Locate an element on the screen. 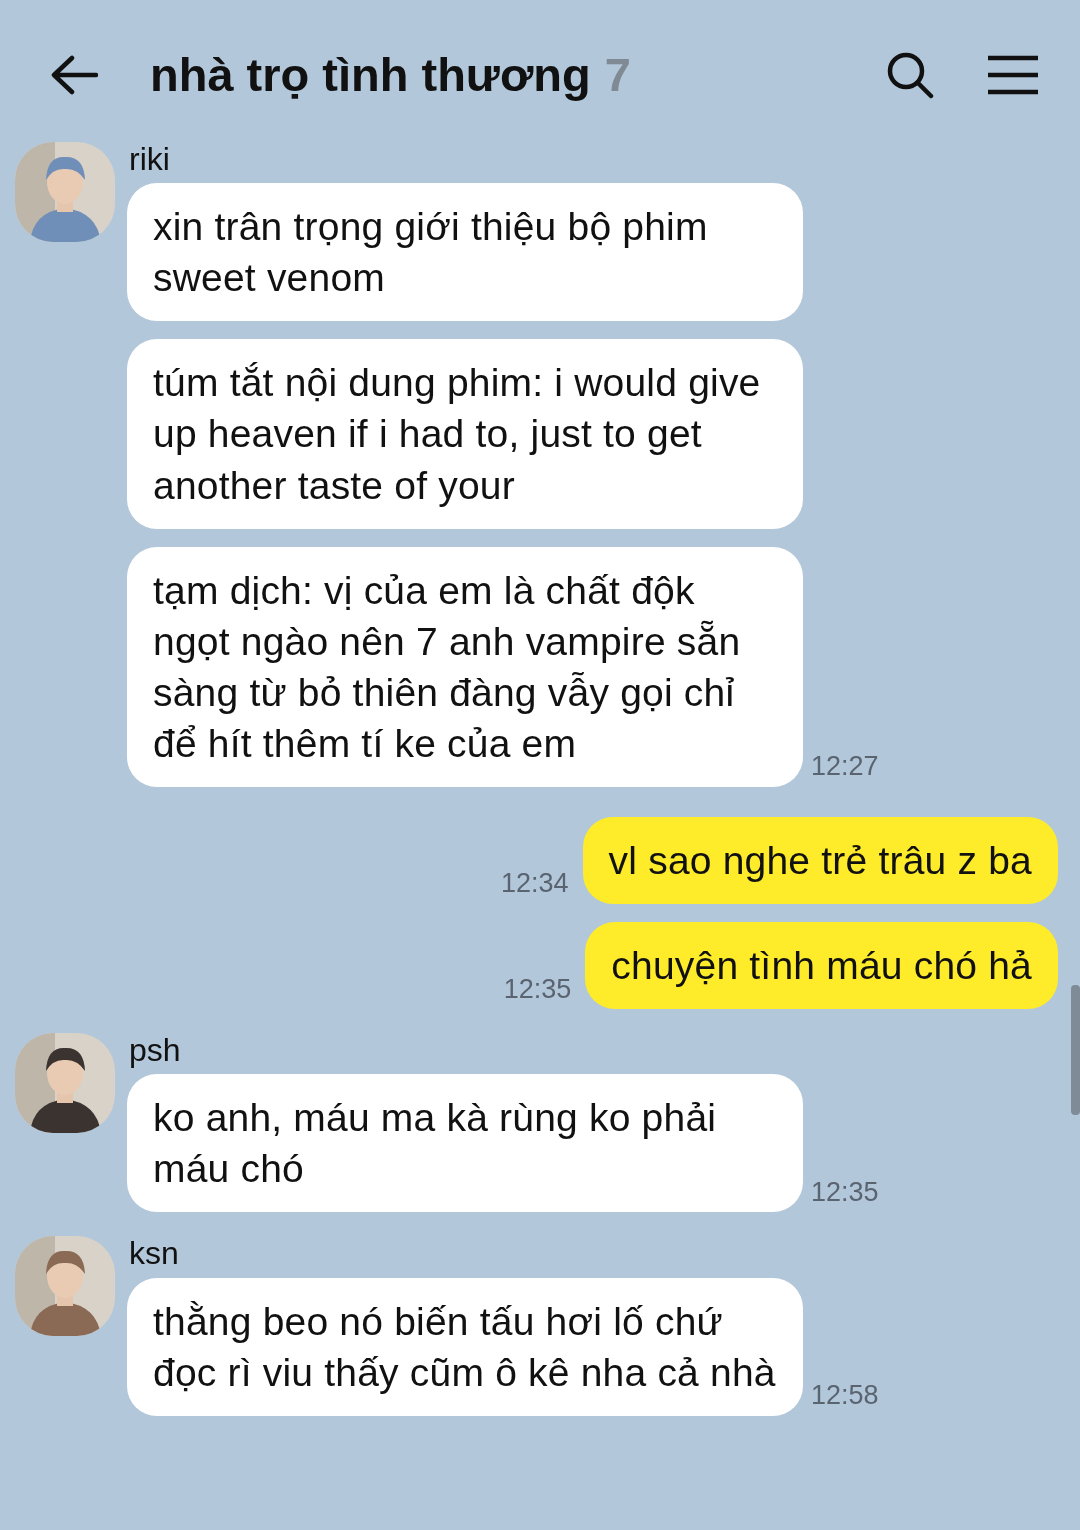 The width and height of the screenshot is (1080, 1530). message-bubble: vl sao nghe trẻ trâu z ba is located at coordinates (820, 860).